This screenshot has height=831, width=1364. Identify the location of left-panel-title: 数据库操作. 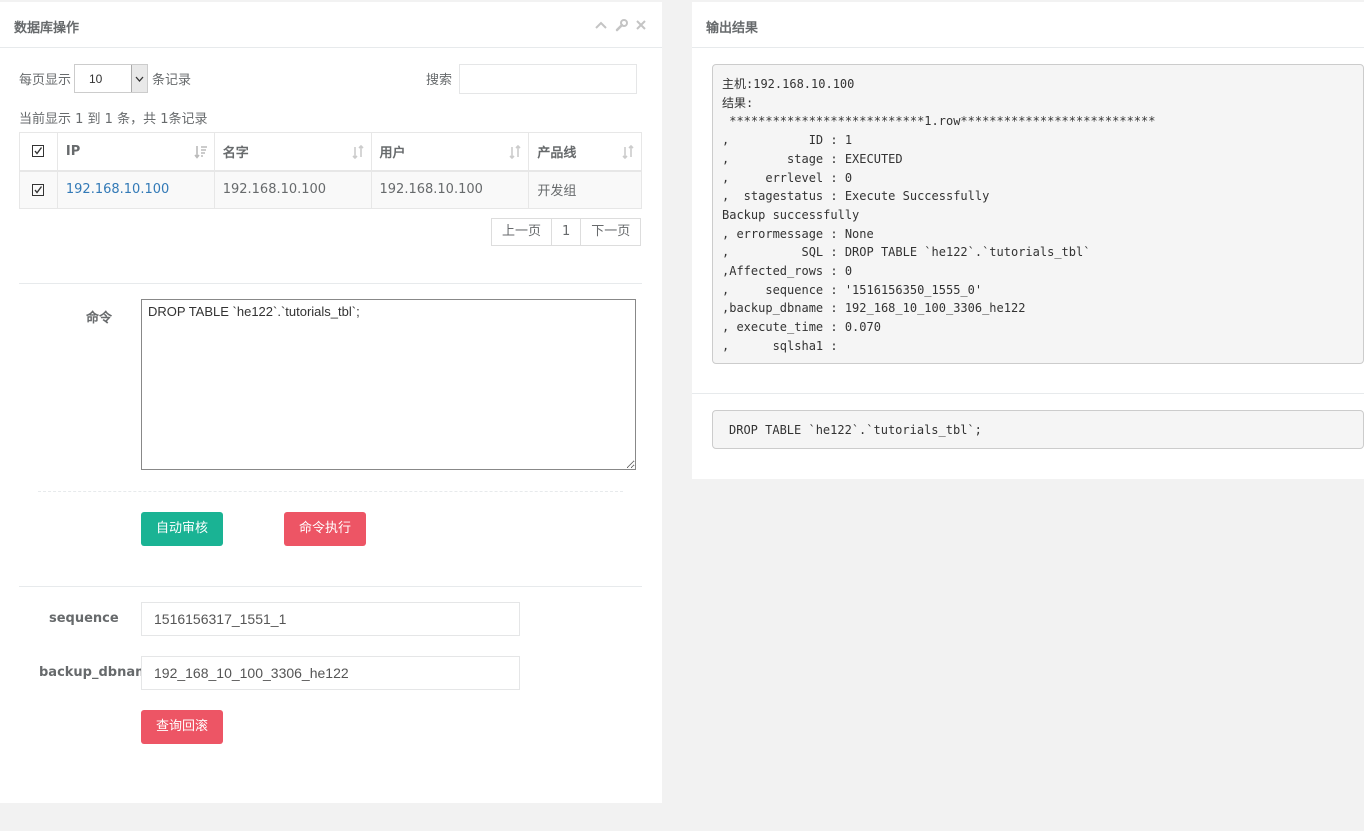
(47, 28).